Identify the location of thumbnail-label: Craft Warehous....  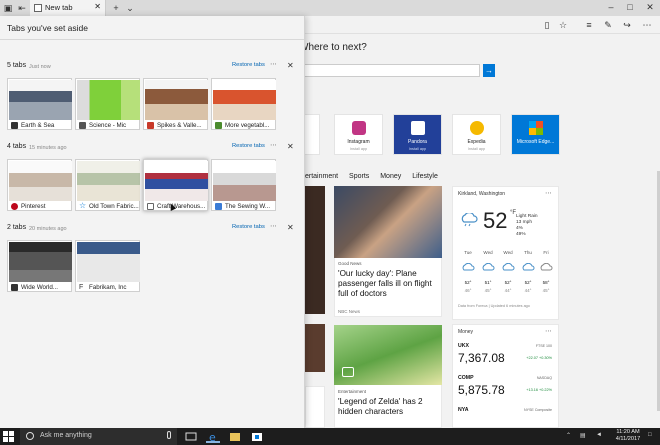
(181, 206).